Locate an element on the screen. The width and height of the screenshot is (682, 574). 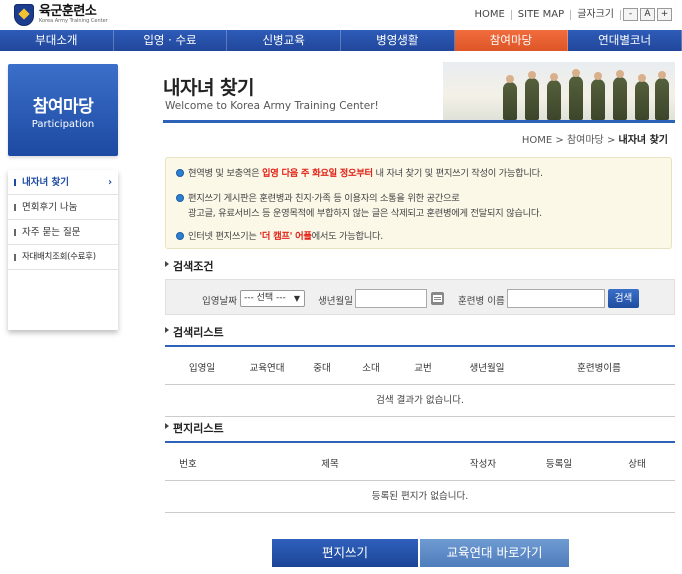
nav-item-regiment-corner: 연대별코너 is located at coordinates (625, 40).